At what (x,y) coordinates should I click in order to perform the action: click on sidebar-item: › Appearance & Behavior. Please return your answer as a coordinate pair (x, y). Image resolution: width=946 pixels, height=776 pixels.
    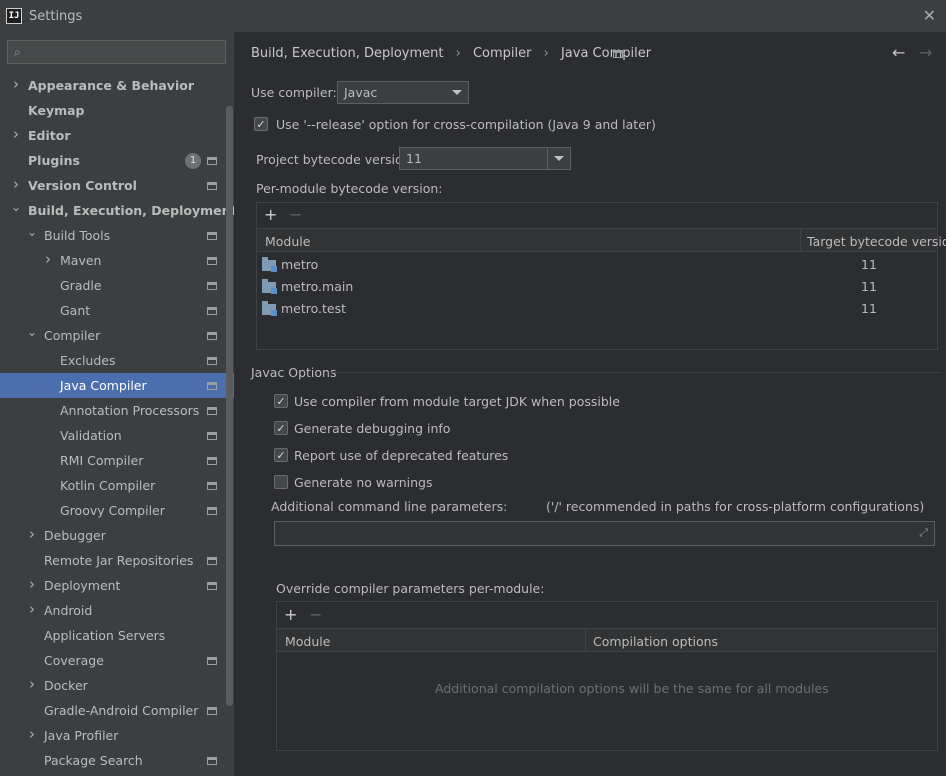
    Looking at the image, I should click on (117, 85).